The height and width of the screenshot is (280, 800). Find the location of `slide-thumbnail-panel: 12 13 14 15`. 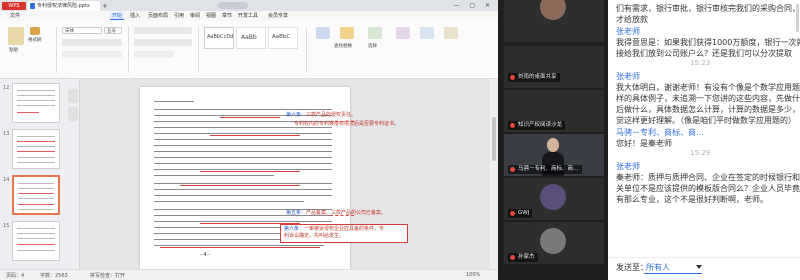

slide-thumbnail-panel: 12 13 14 15 is located at coordinates (40, 174).